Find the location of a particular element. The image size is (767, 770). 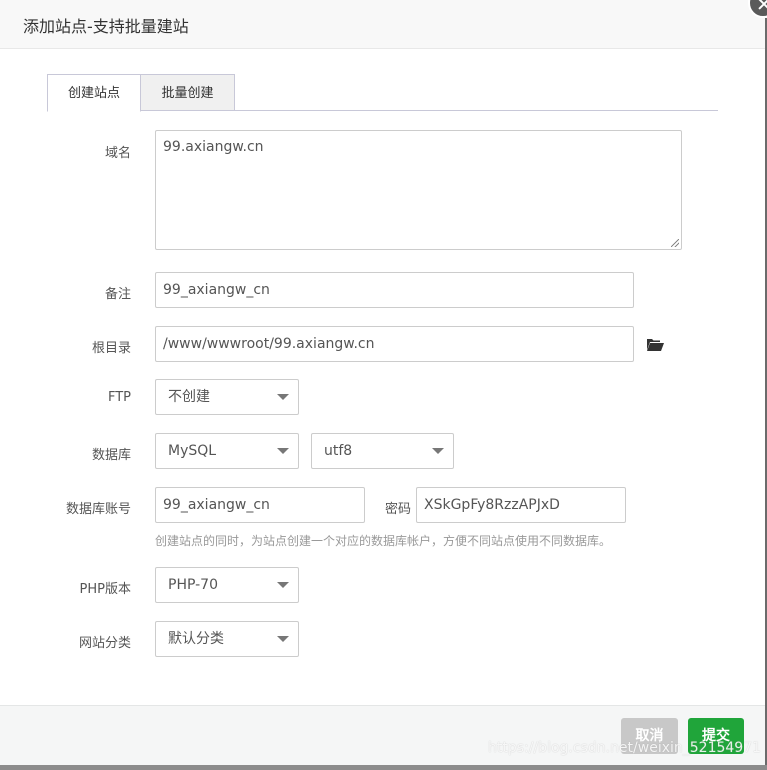

php-version-select: PHP-70 is located at coordinates (227, 585).